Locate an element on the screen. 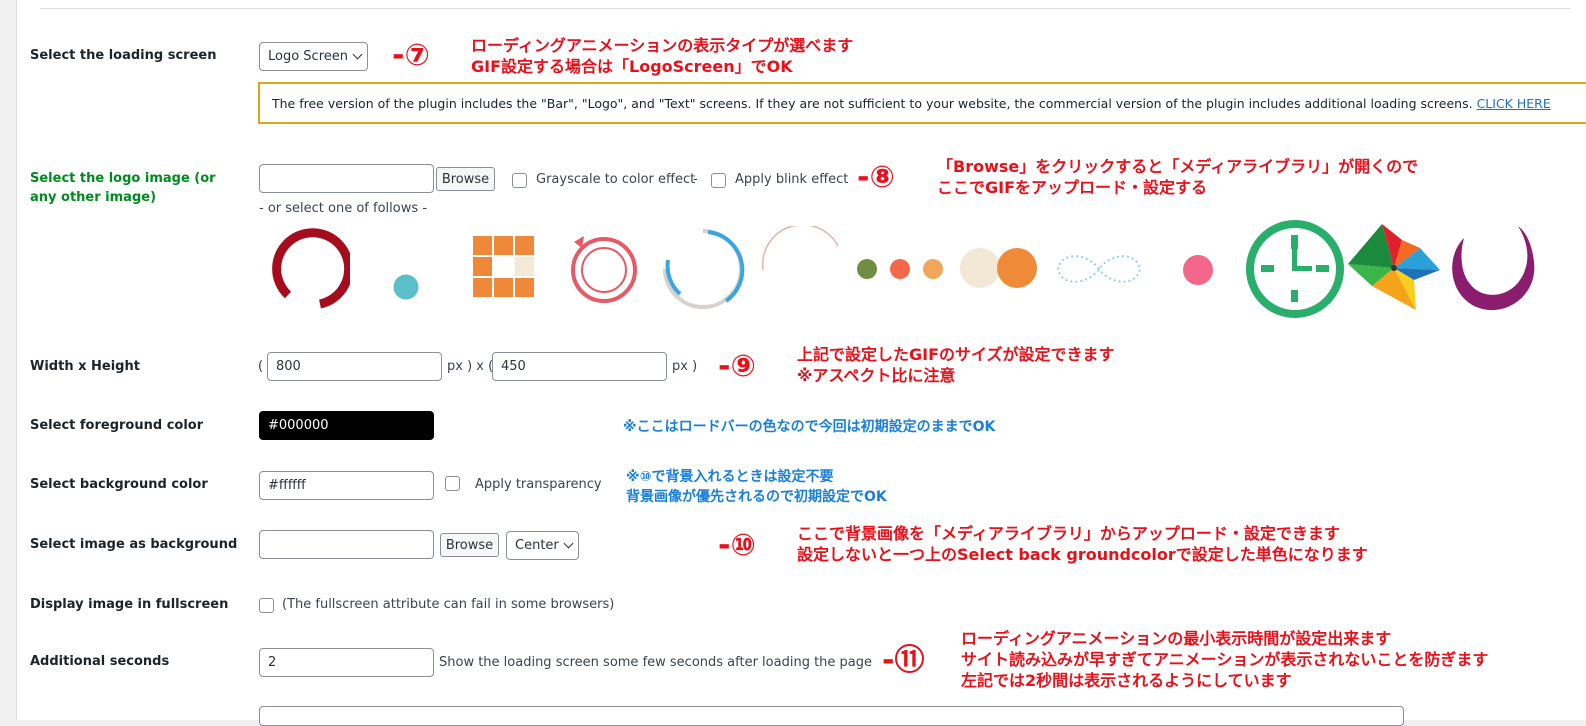 The height and width of the screenshot is (726, 1586). annotation-11-number: -⑪ is located at coordinates (903, 660).